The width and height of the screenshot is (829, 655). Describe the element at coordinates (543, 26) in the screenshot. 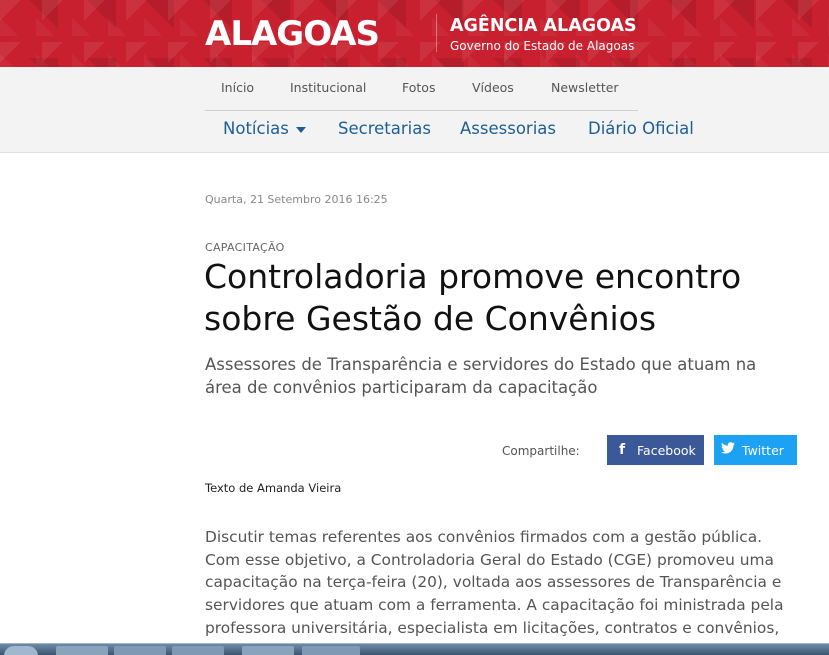

I see `agency-title: AGÊNCIA ALAGOAS` at that location.